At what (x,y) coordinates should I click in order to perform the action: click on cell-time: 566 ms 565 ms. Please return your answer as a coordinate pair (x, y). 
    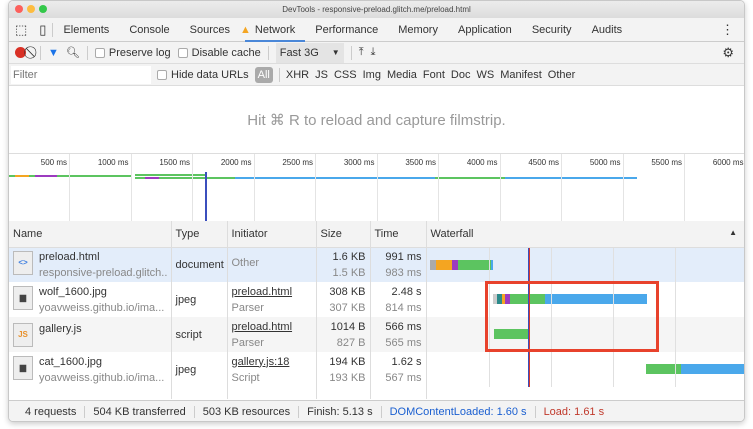
    Looking at the image, I should click on (398, 334).